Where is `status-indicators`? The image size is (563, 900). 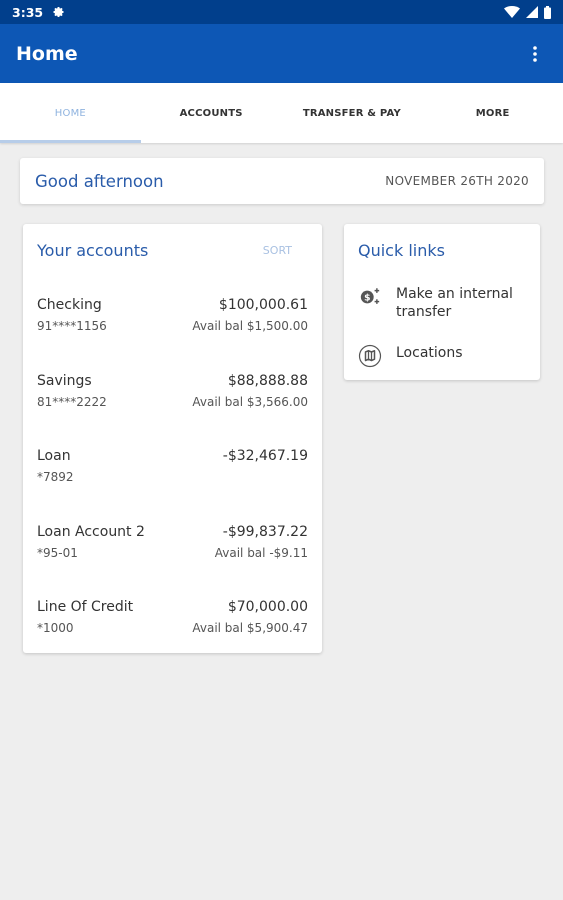
status-indicators is located at coordinates (527, 12).